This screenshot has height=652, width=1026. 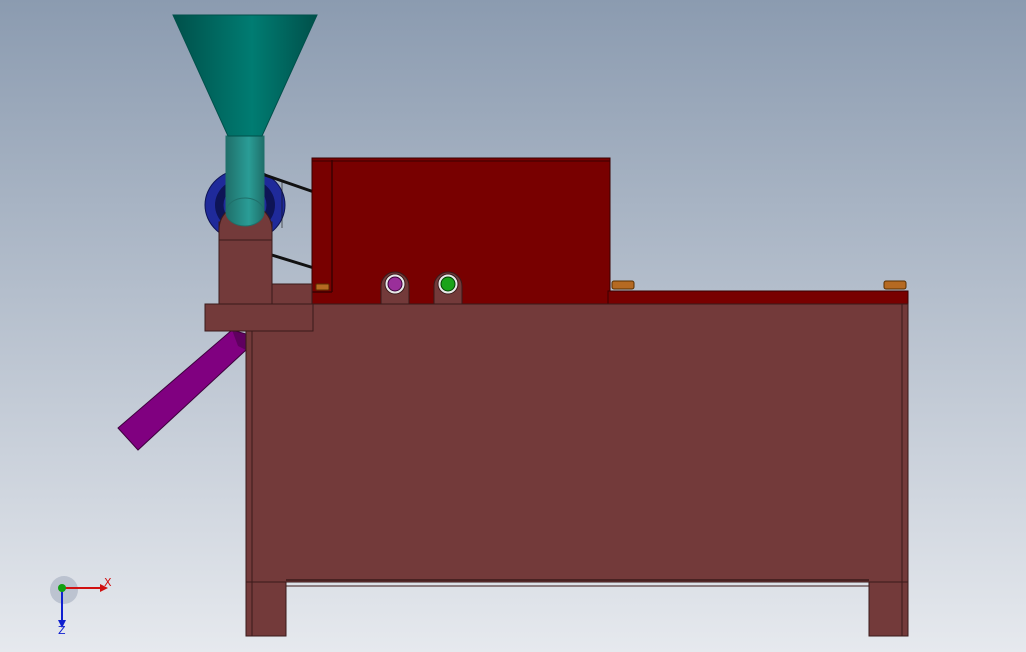 I want to click on bolt-right, so click(x=895, y=285).